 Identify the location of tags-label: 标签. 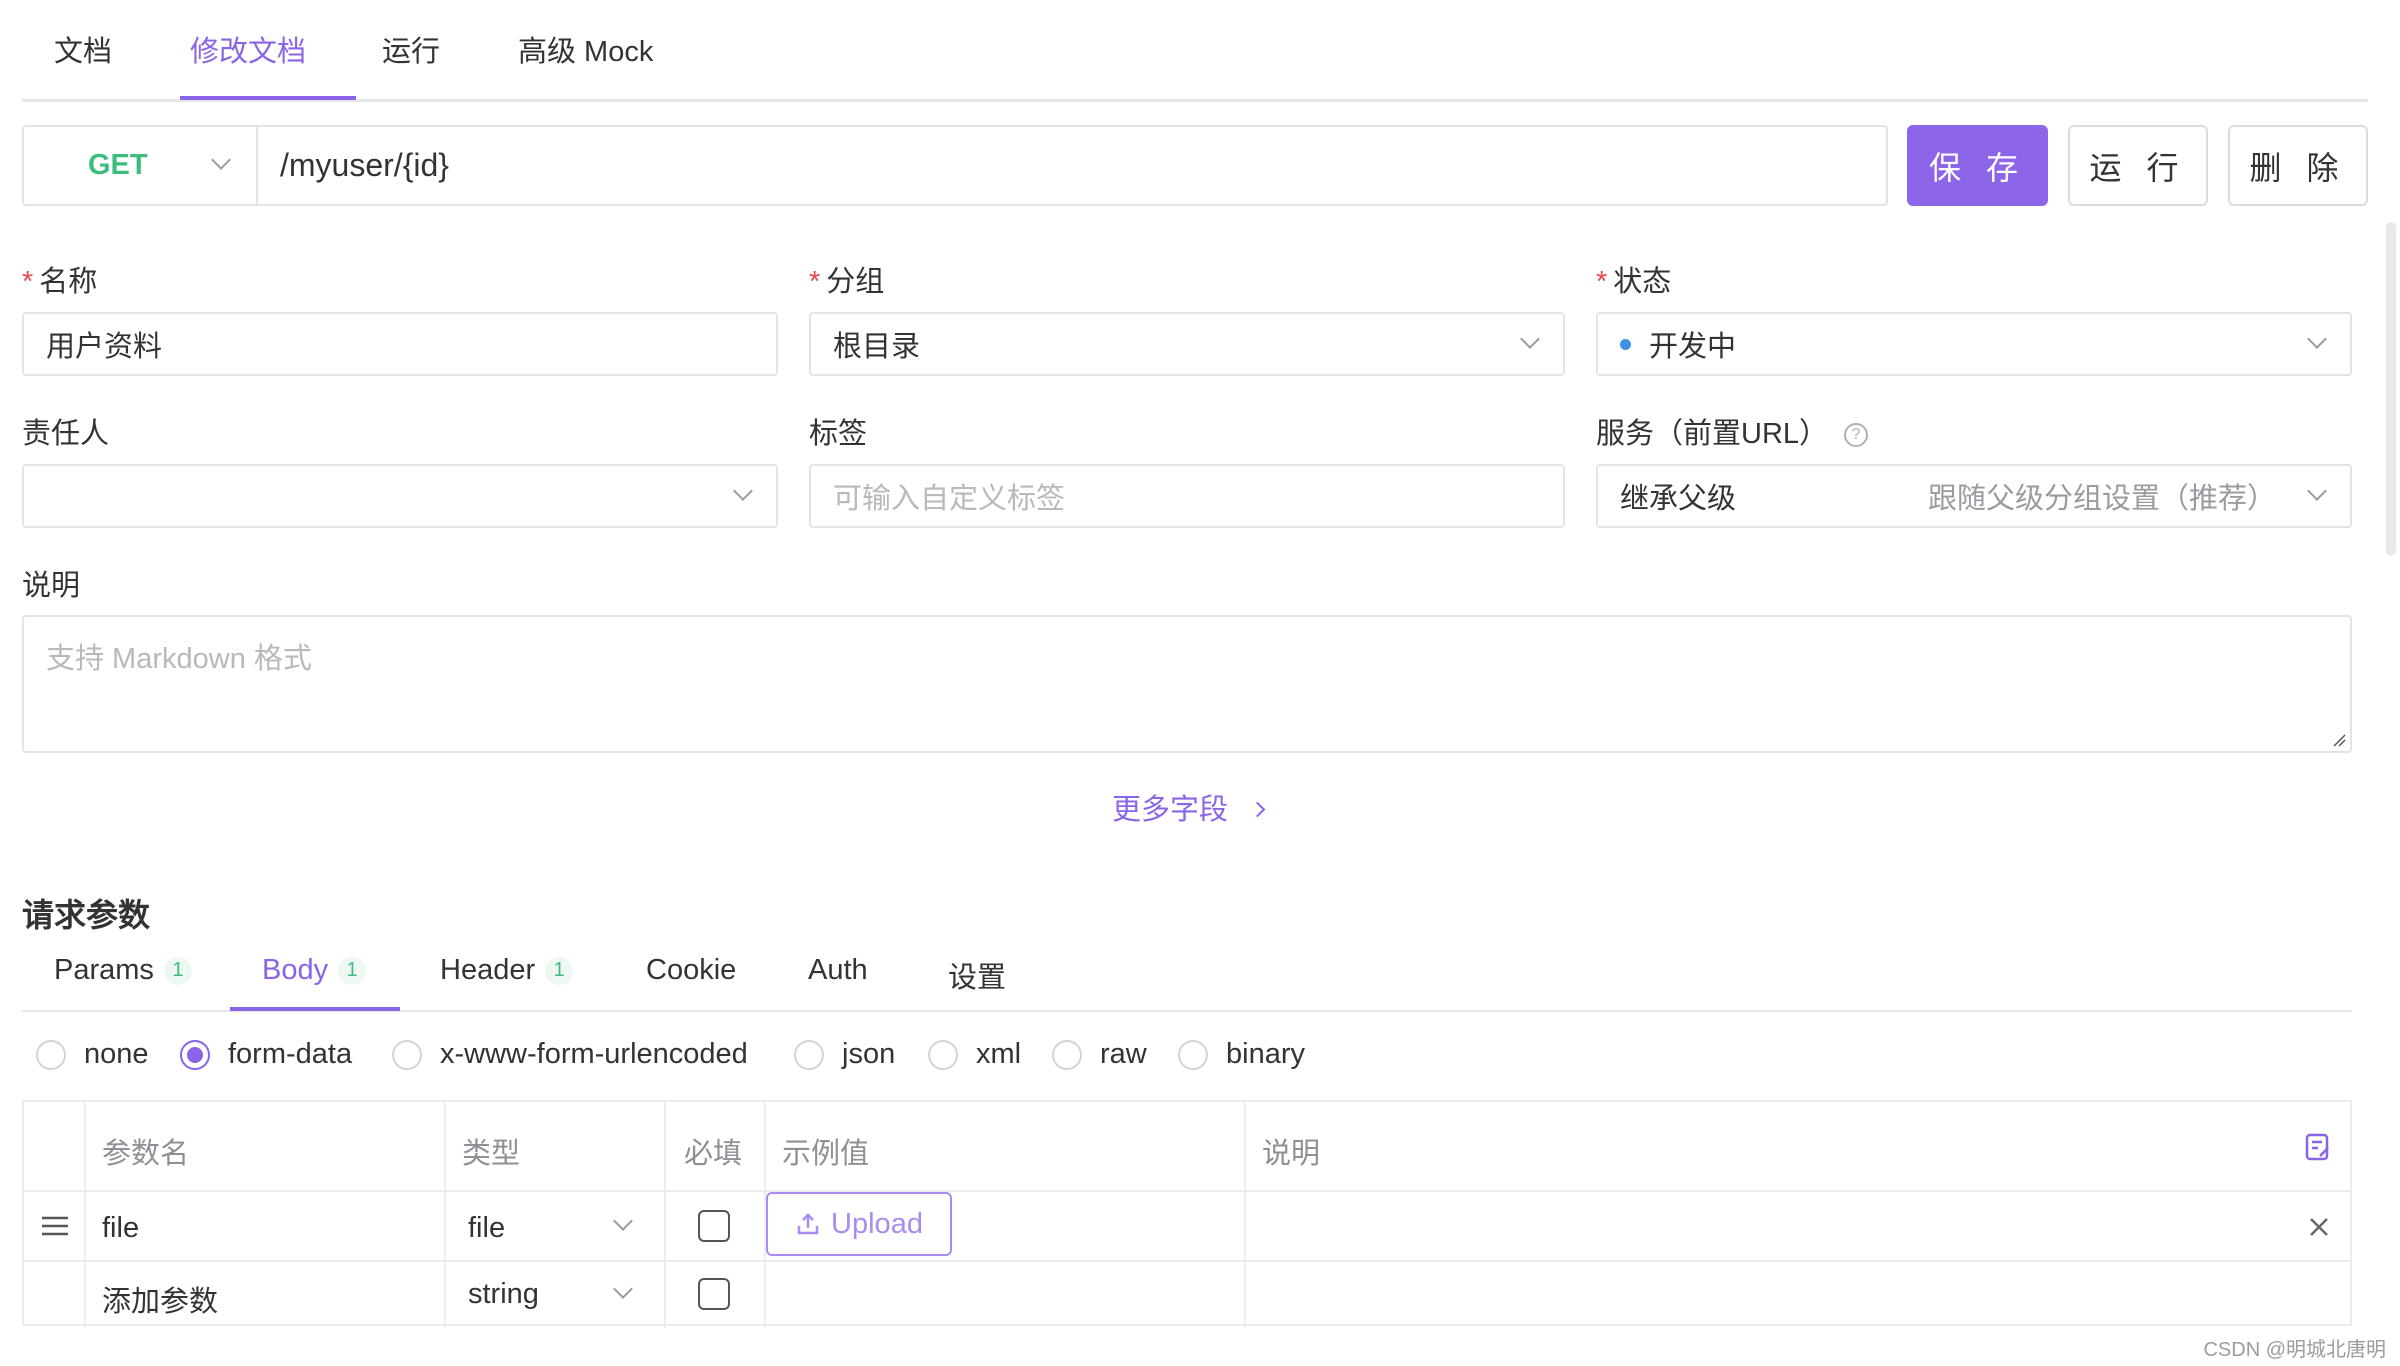
(838, 434).